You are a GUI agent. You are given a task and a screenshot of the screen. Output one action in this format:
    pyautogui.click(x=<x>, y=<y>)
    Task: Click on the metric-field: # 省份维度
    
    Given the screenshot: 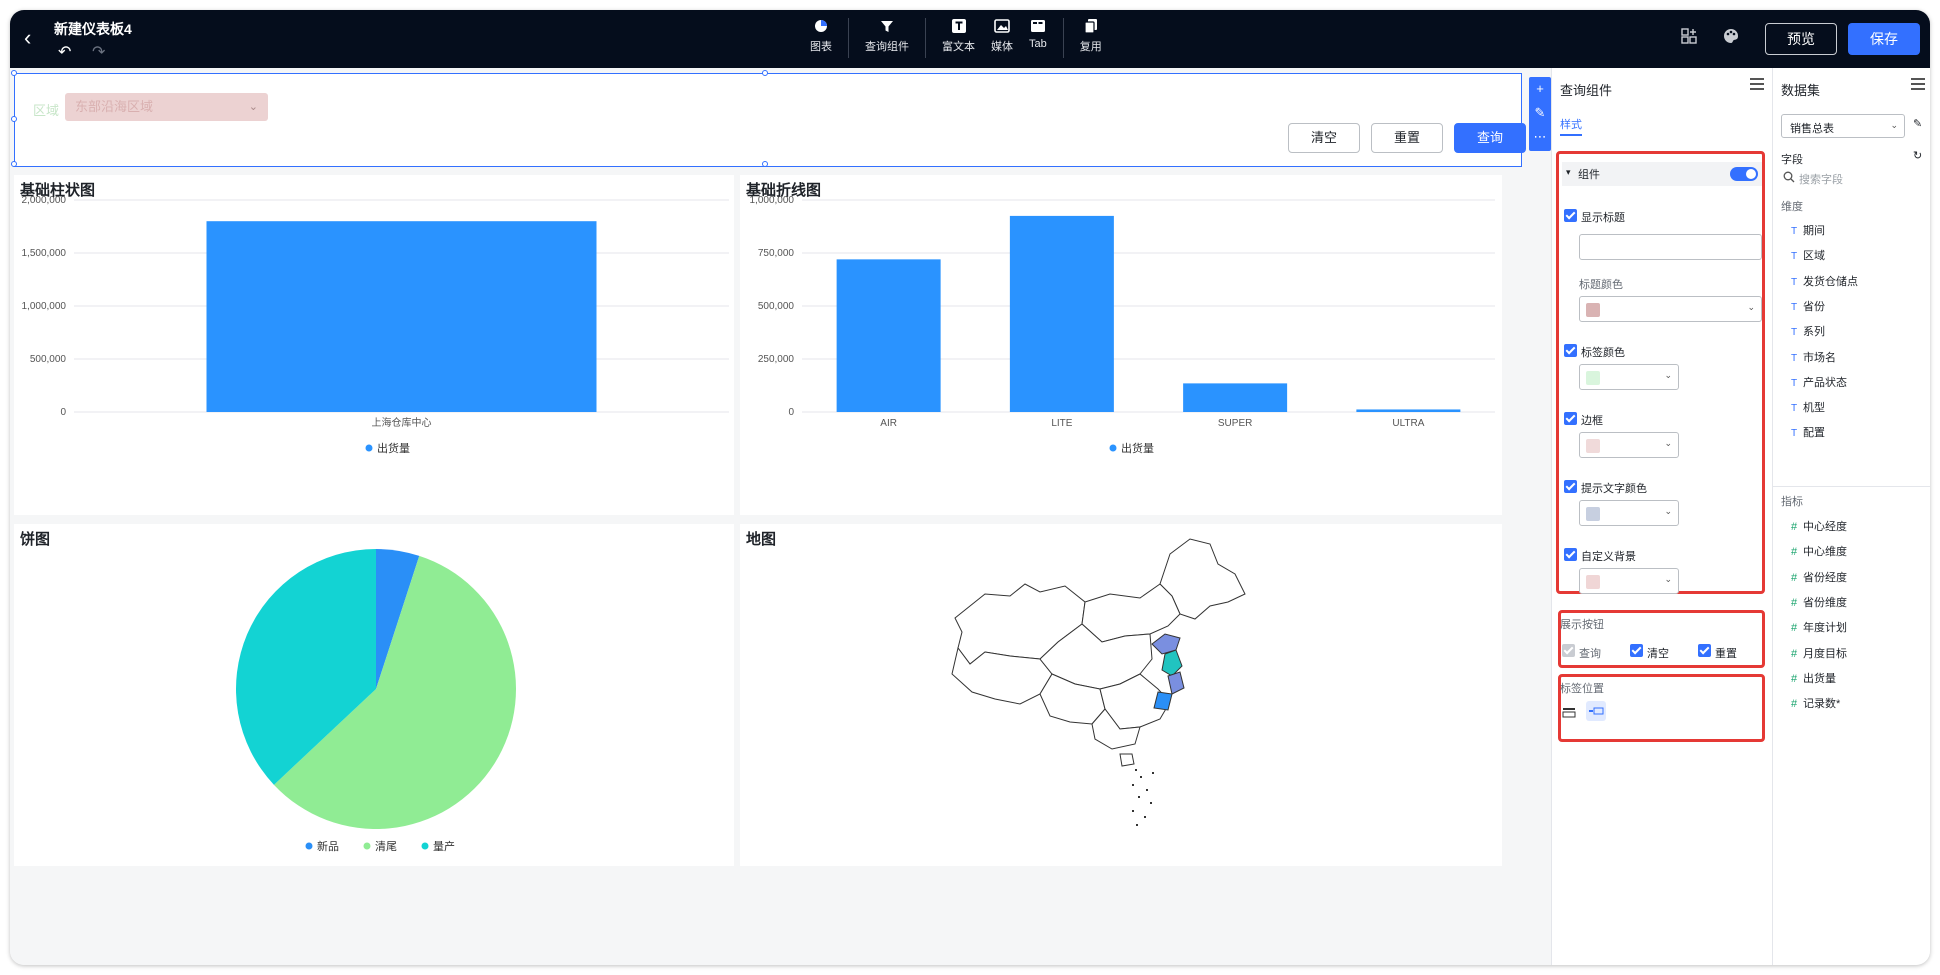 What is the action you would take?
    pyautogui.click(x=1819, y=602)
    